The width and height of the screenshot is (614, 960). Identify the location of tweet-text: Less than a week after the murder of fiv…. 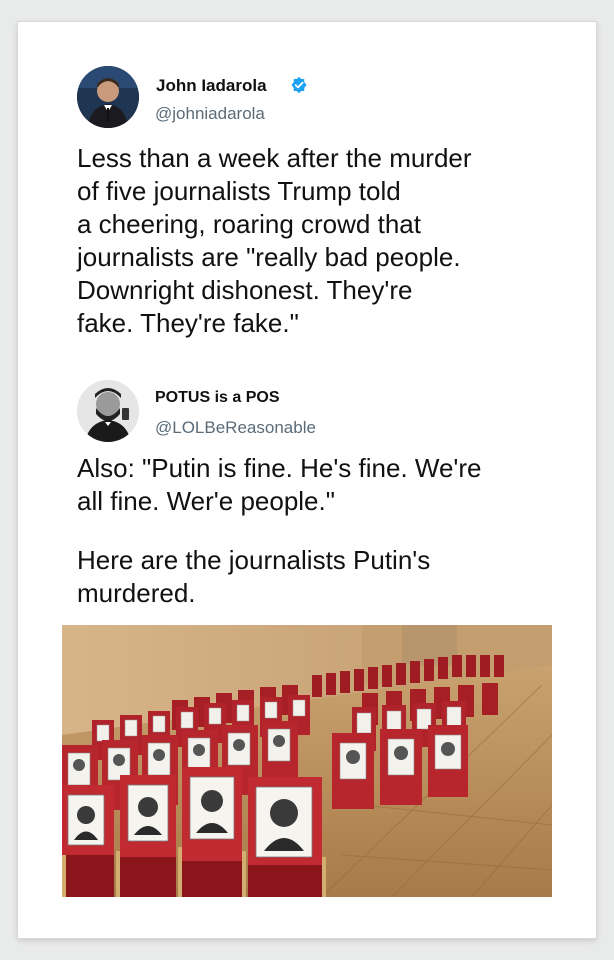
(274, 240).